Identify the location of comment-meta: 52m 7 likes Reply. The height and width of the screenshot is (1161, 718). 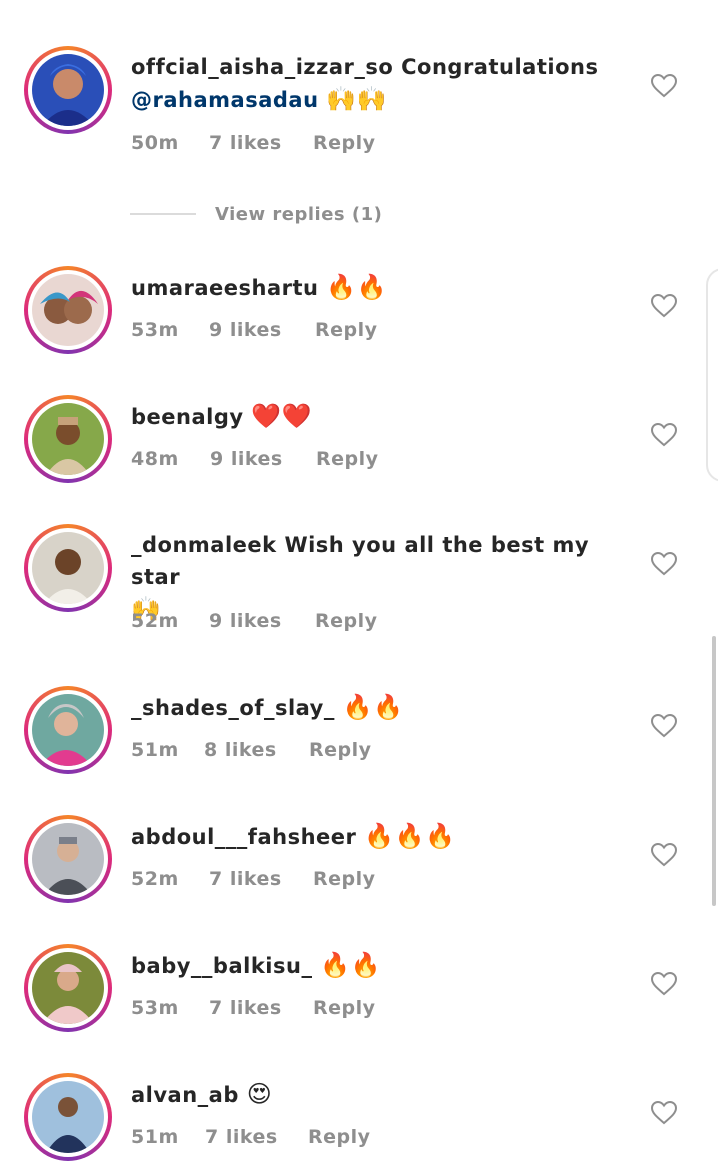
(253, 879).